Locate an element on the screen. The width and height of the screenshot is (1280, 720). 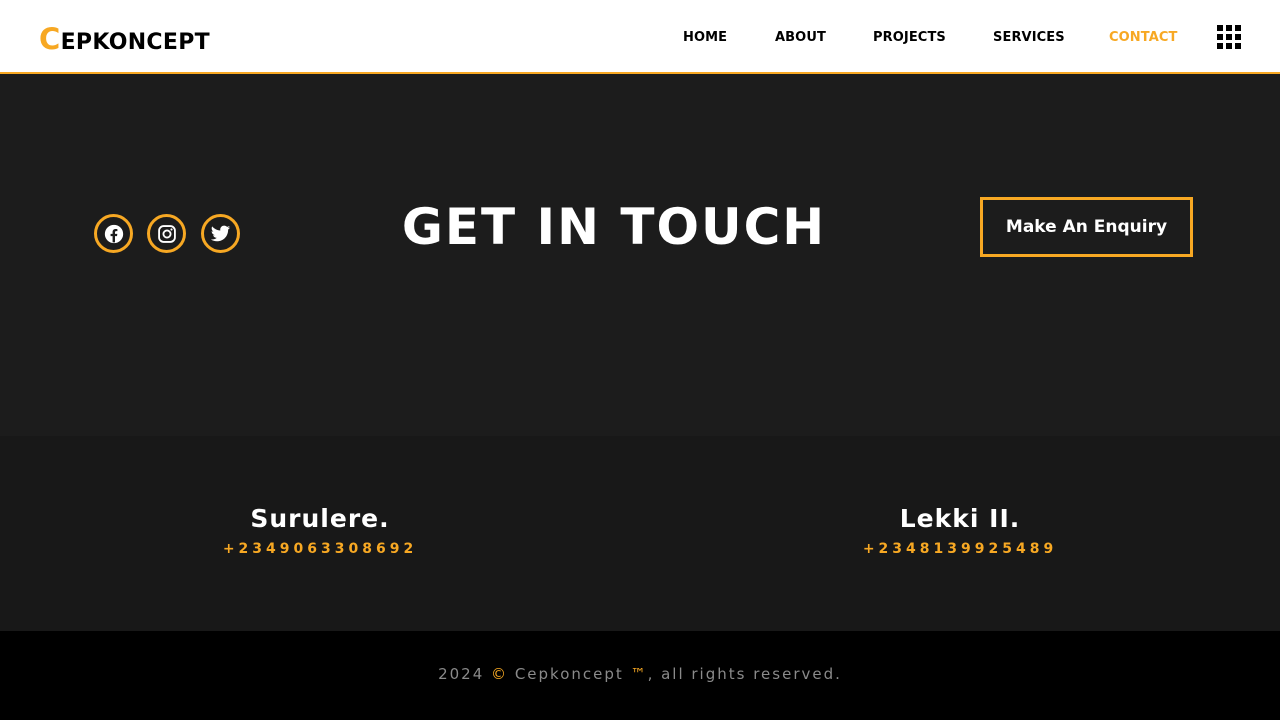
location-name: Lekki II. is located at coordinates (960, 518).